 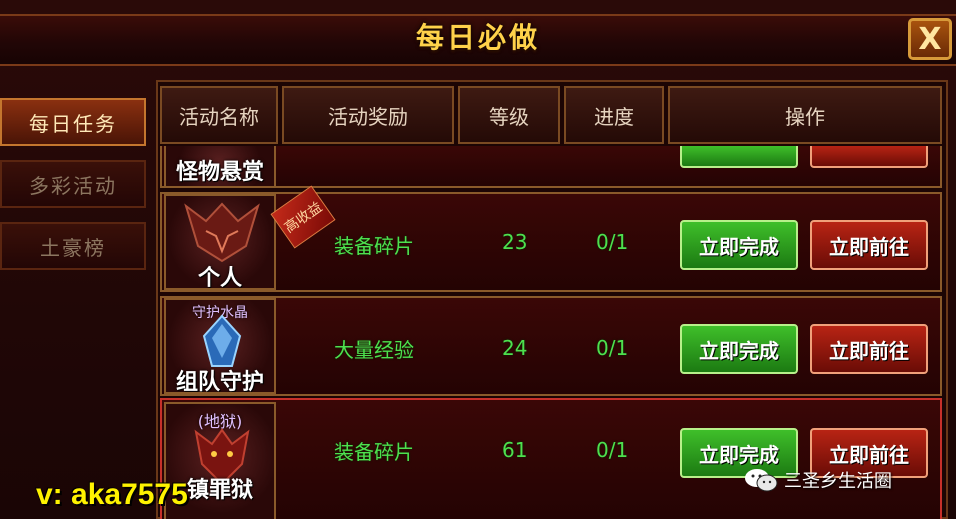 What do you see at coordinates (219, 115) in the screenshot?
I see `header-activity-name: 活动名称` at bounding box center [219, 115].